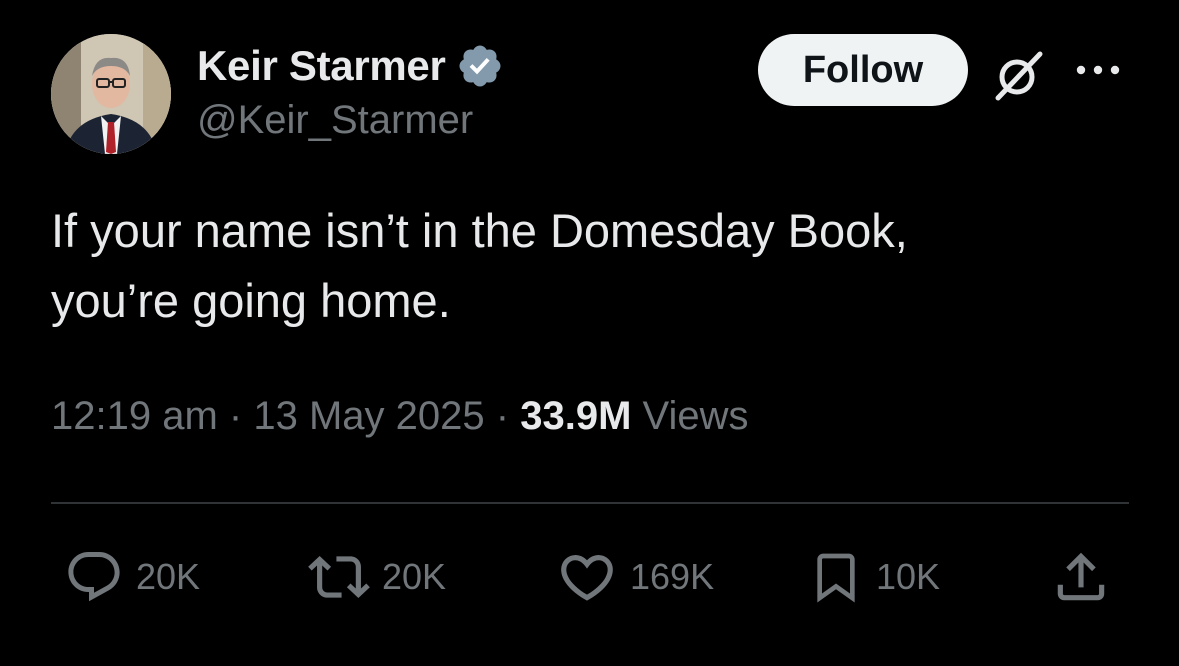 The height and width of the screenshot is (666, 1179). I want to click on author-handle: @Keir_Starmer, so click(335, 120).